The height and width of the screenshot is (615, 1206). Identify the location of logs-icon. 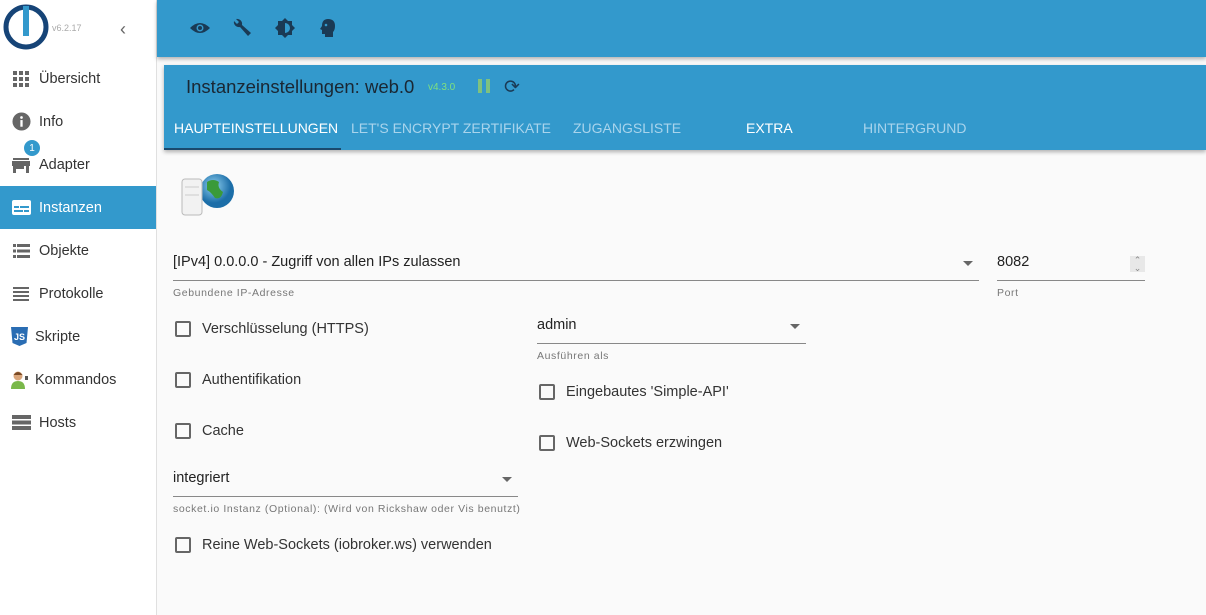
(21, 294).